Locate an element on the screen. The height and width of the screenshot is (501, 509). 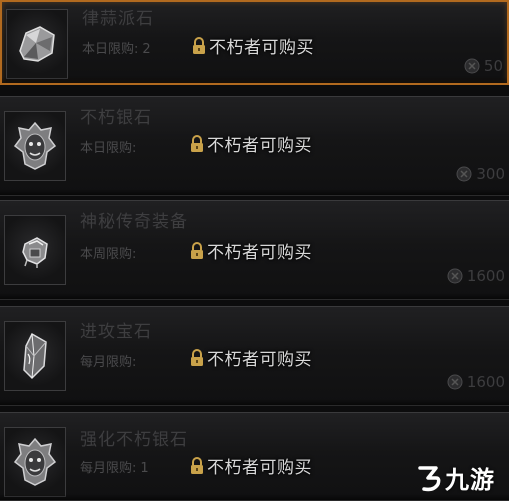
purchase-limit-label: 本周限购: is located at coordinates (108, 254).